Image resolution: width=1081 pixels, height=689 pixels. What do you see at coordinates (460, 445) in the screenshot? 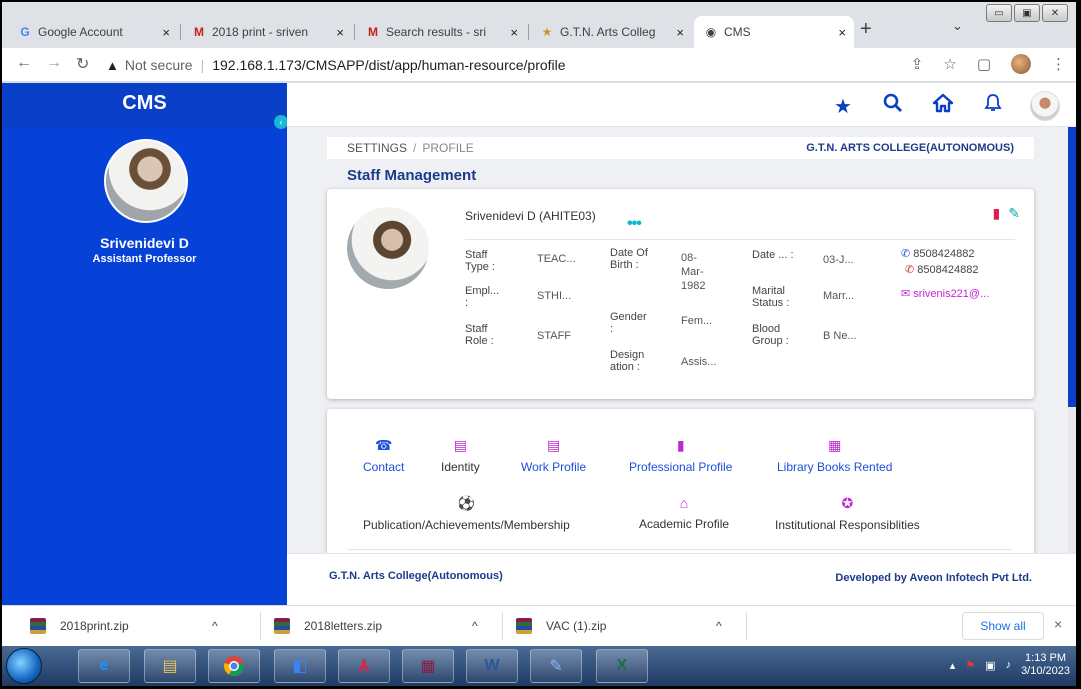
I see `id-card-icon: ▤` at bounding box center [460, 445].